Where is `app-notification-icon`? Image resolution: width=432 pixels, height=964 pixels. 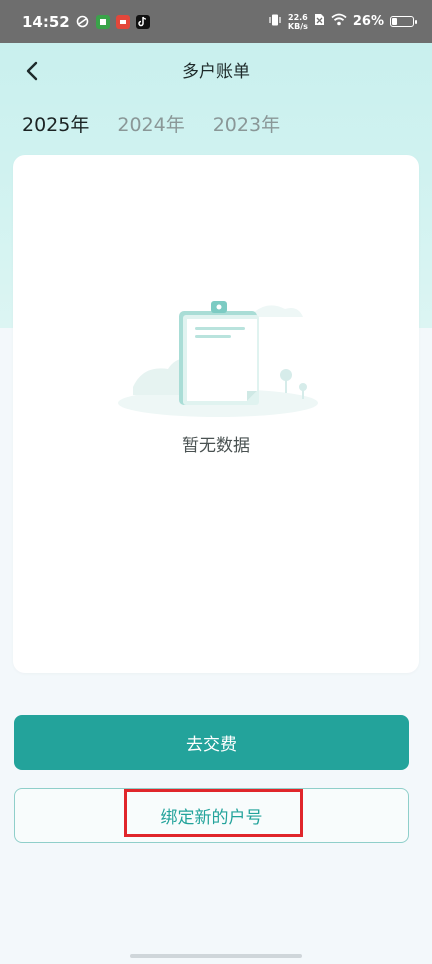
app-notification-icon is located at coordinates (102, 21).